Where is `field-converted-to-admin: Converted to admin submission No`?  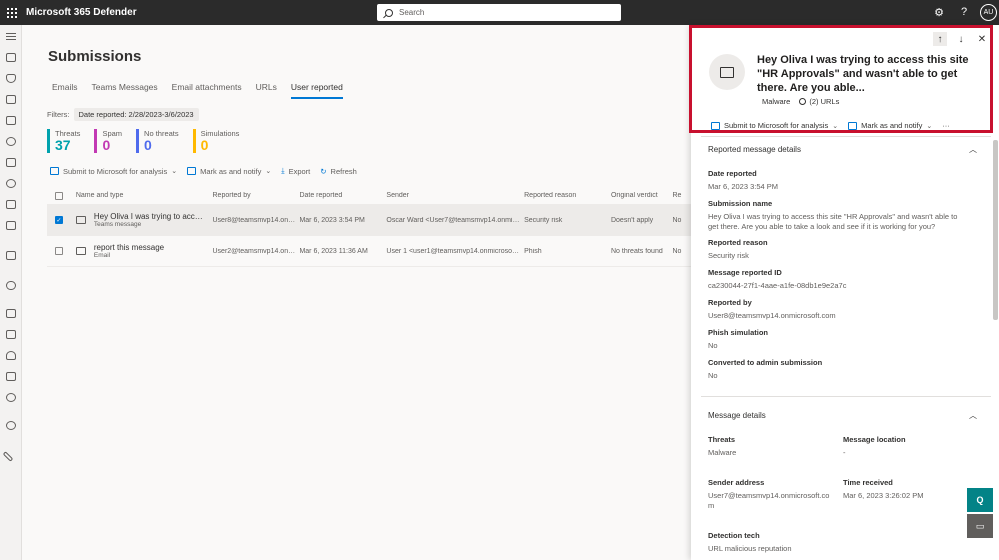
field-converted-to-admin: Converted to admin submission No is located at coordinates (838, 369).